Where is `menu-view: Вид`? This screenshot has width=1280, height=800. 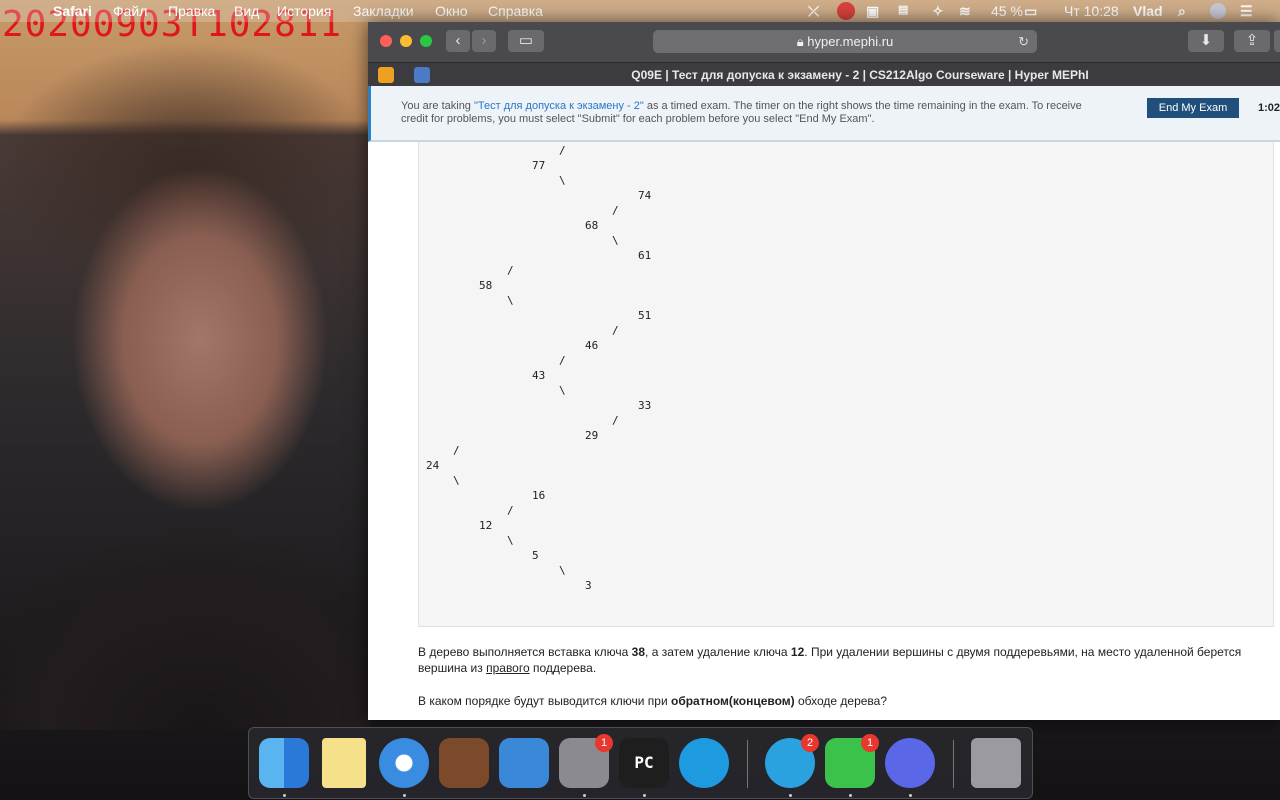
menu-view: Вид is located at coordinates (246, 11).